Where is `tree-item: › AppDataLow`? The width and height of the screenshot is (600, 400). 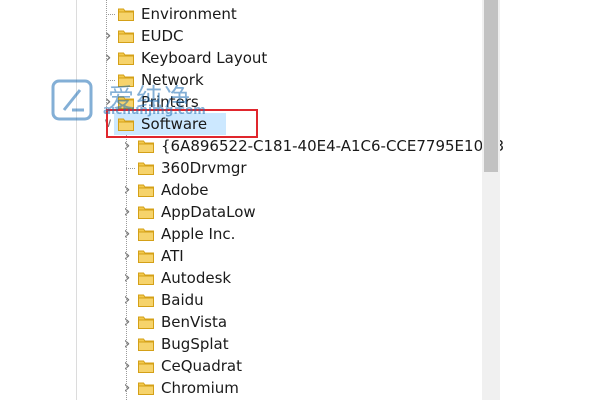
tree-item: › AppDataLow is located at coordinates (241, 212).